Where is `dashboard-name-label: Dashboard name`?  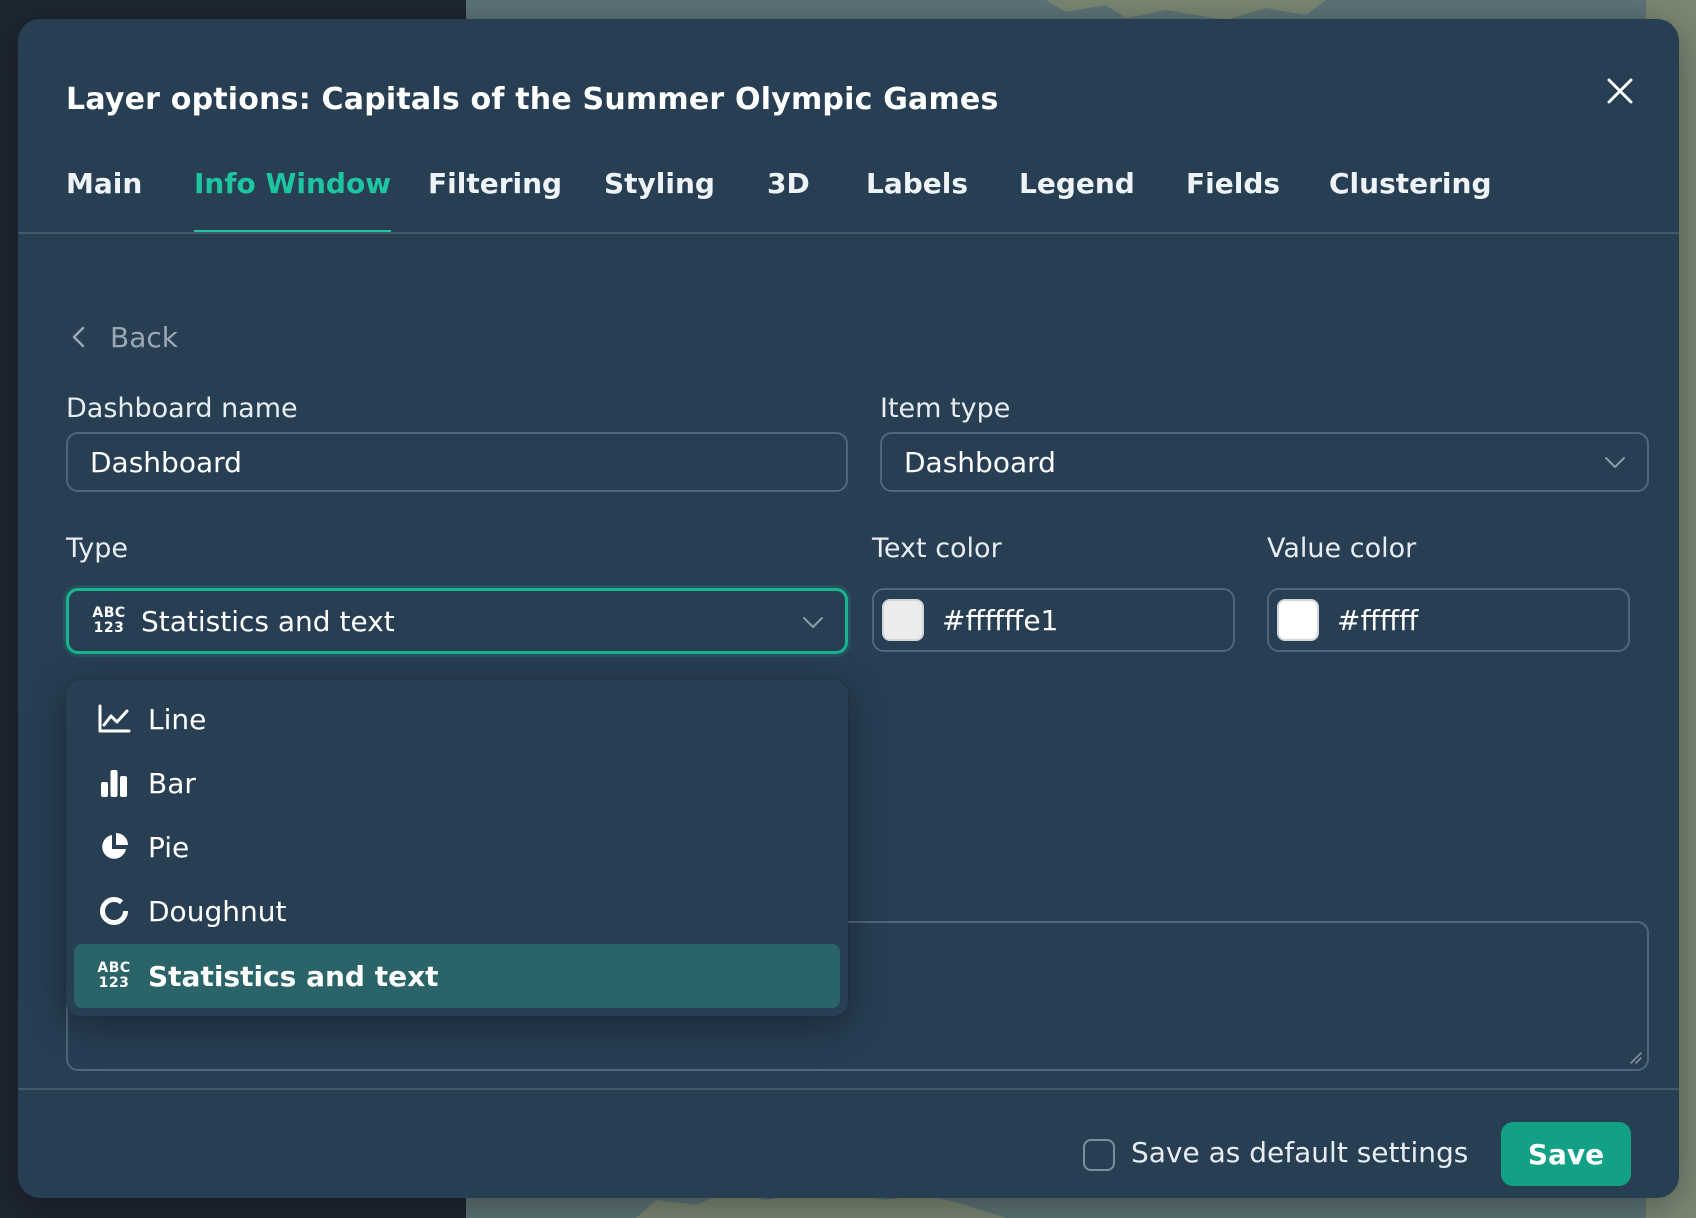 dashboard-name-label: Dashboard name is located at coordinates (182, 408).